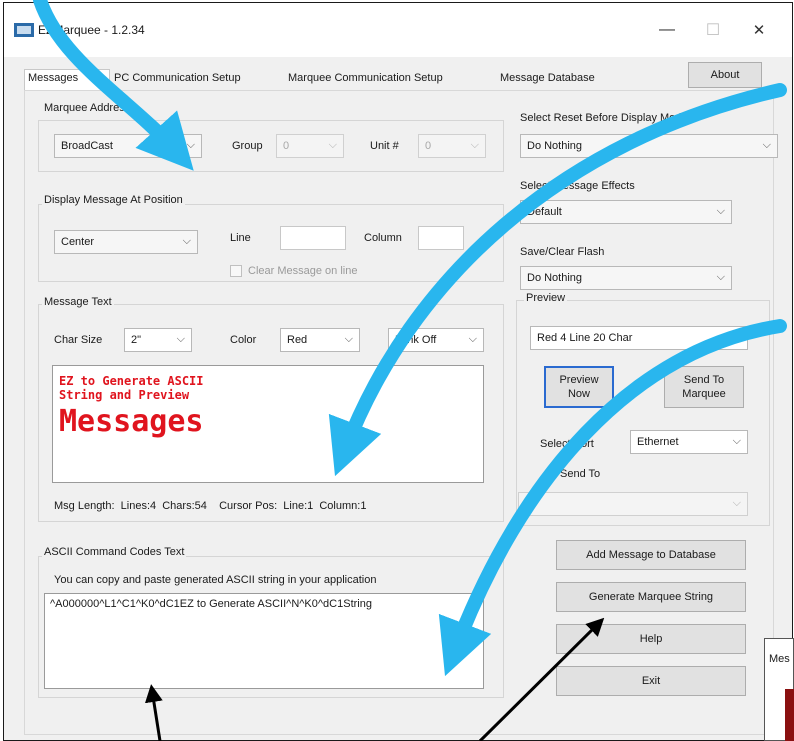 This screenshot has height=741, width=794. I want to click on about-button: About, so click(725, 75).